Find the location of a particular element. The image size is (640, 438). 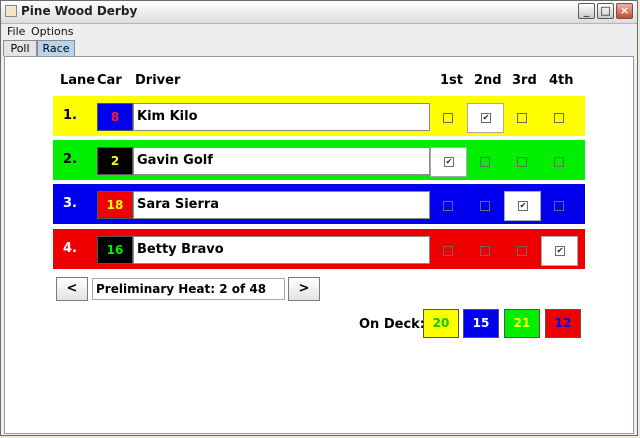

lane-row: 3. 18 Sara Sierra ✔ is located at coordinates (319, 204).